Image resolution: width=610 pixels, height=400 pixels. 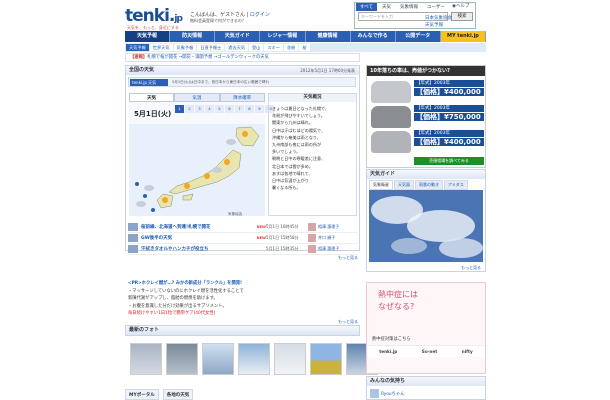 What do you see at coordinates (429, 185) in the screenshot?
I see `guide-tab-rain: 雨雲の動き` at bounding box center [429, 185].